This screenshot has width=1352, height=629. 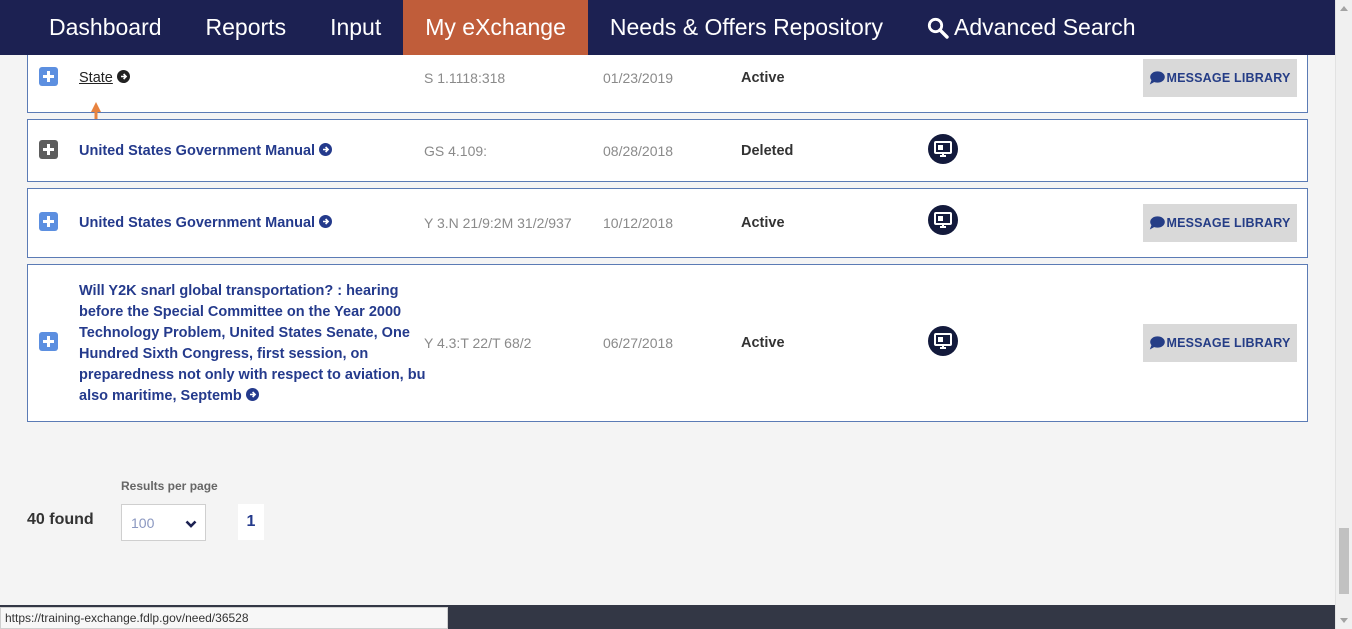 What do you see at coordinates (638, 343) in the screenshot?
I see `need-date: 06/27/2018` at bounding box center [638, 343].